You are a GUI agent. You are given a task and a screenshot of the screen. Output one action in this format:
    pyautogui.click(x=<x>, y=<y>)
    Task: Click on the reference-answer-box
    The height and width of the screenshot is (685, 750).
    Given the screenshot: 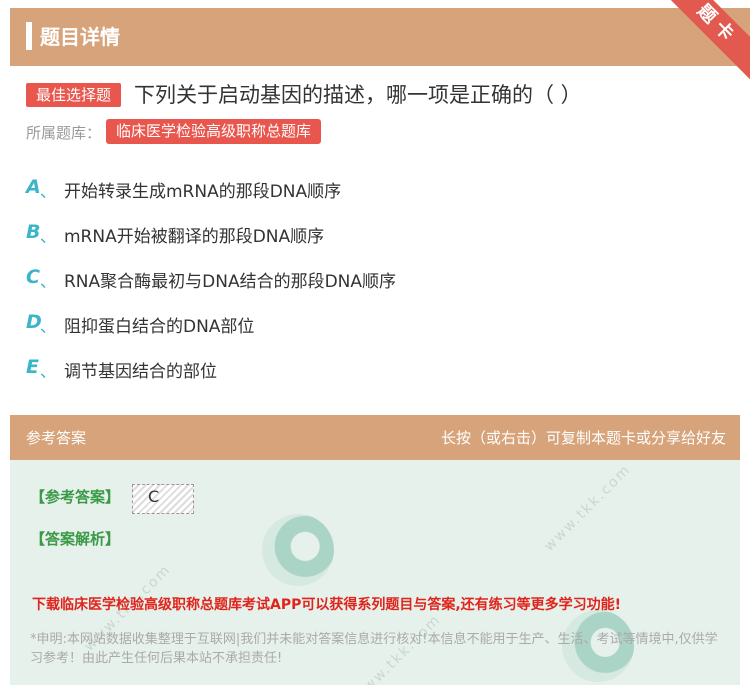 What is the action you would take?
    pyautogui.click(x=163, y=499)
    